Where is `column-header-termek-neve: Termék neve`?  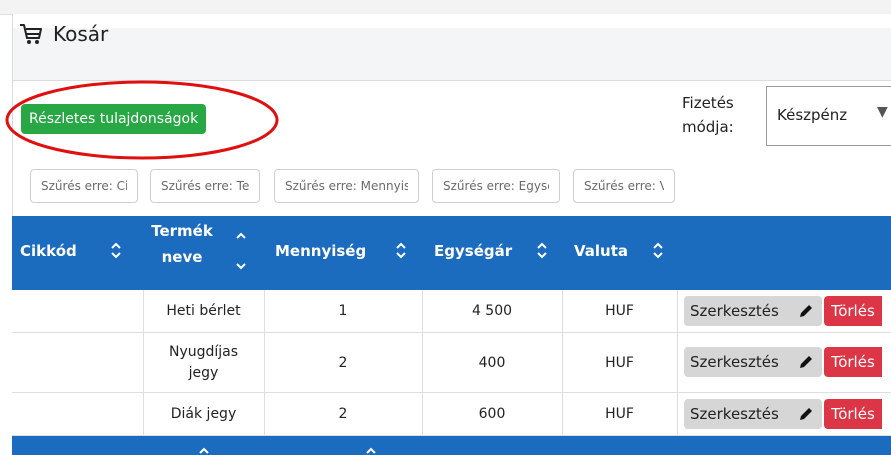
column-header-termek-neve: Termék neve is located at coordinates (182, 244).